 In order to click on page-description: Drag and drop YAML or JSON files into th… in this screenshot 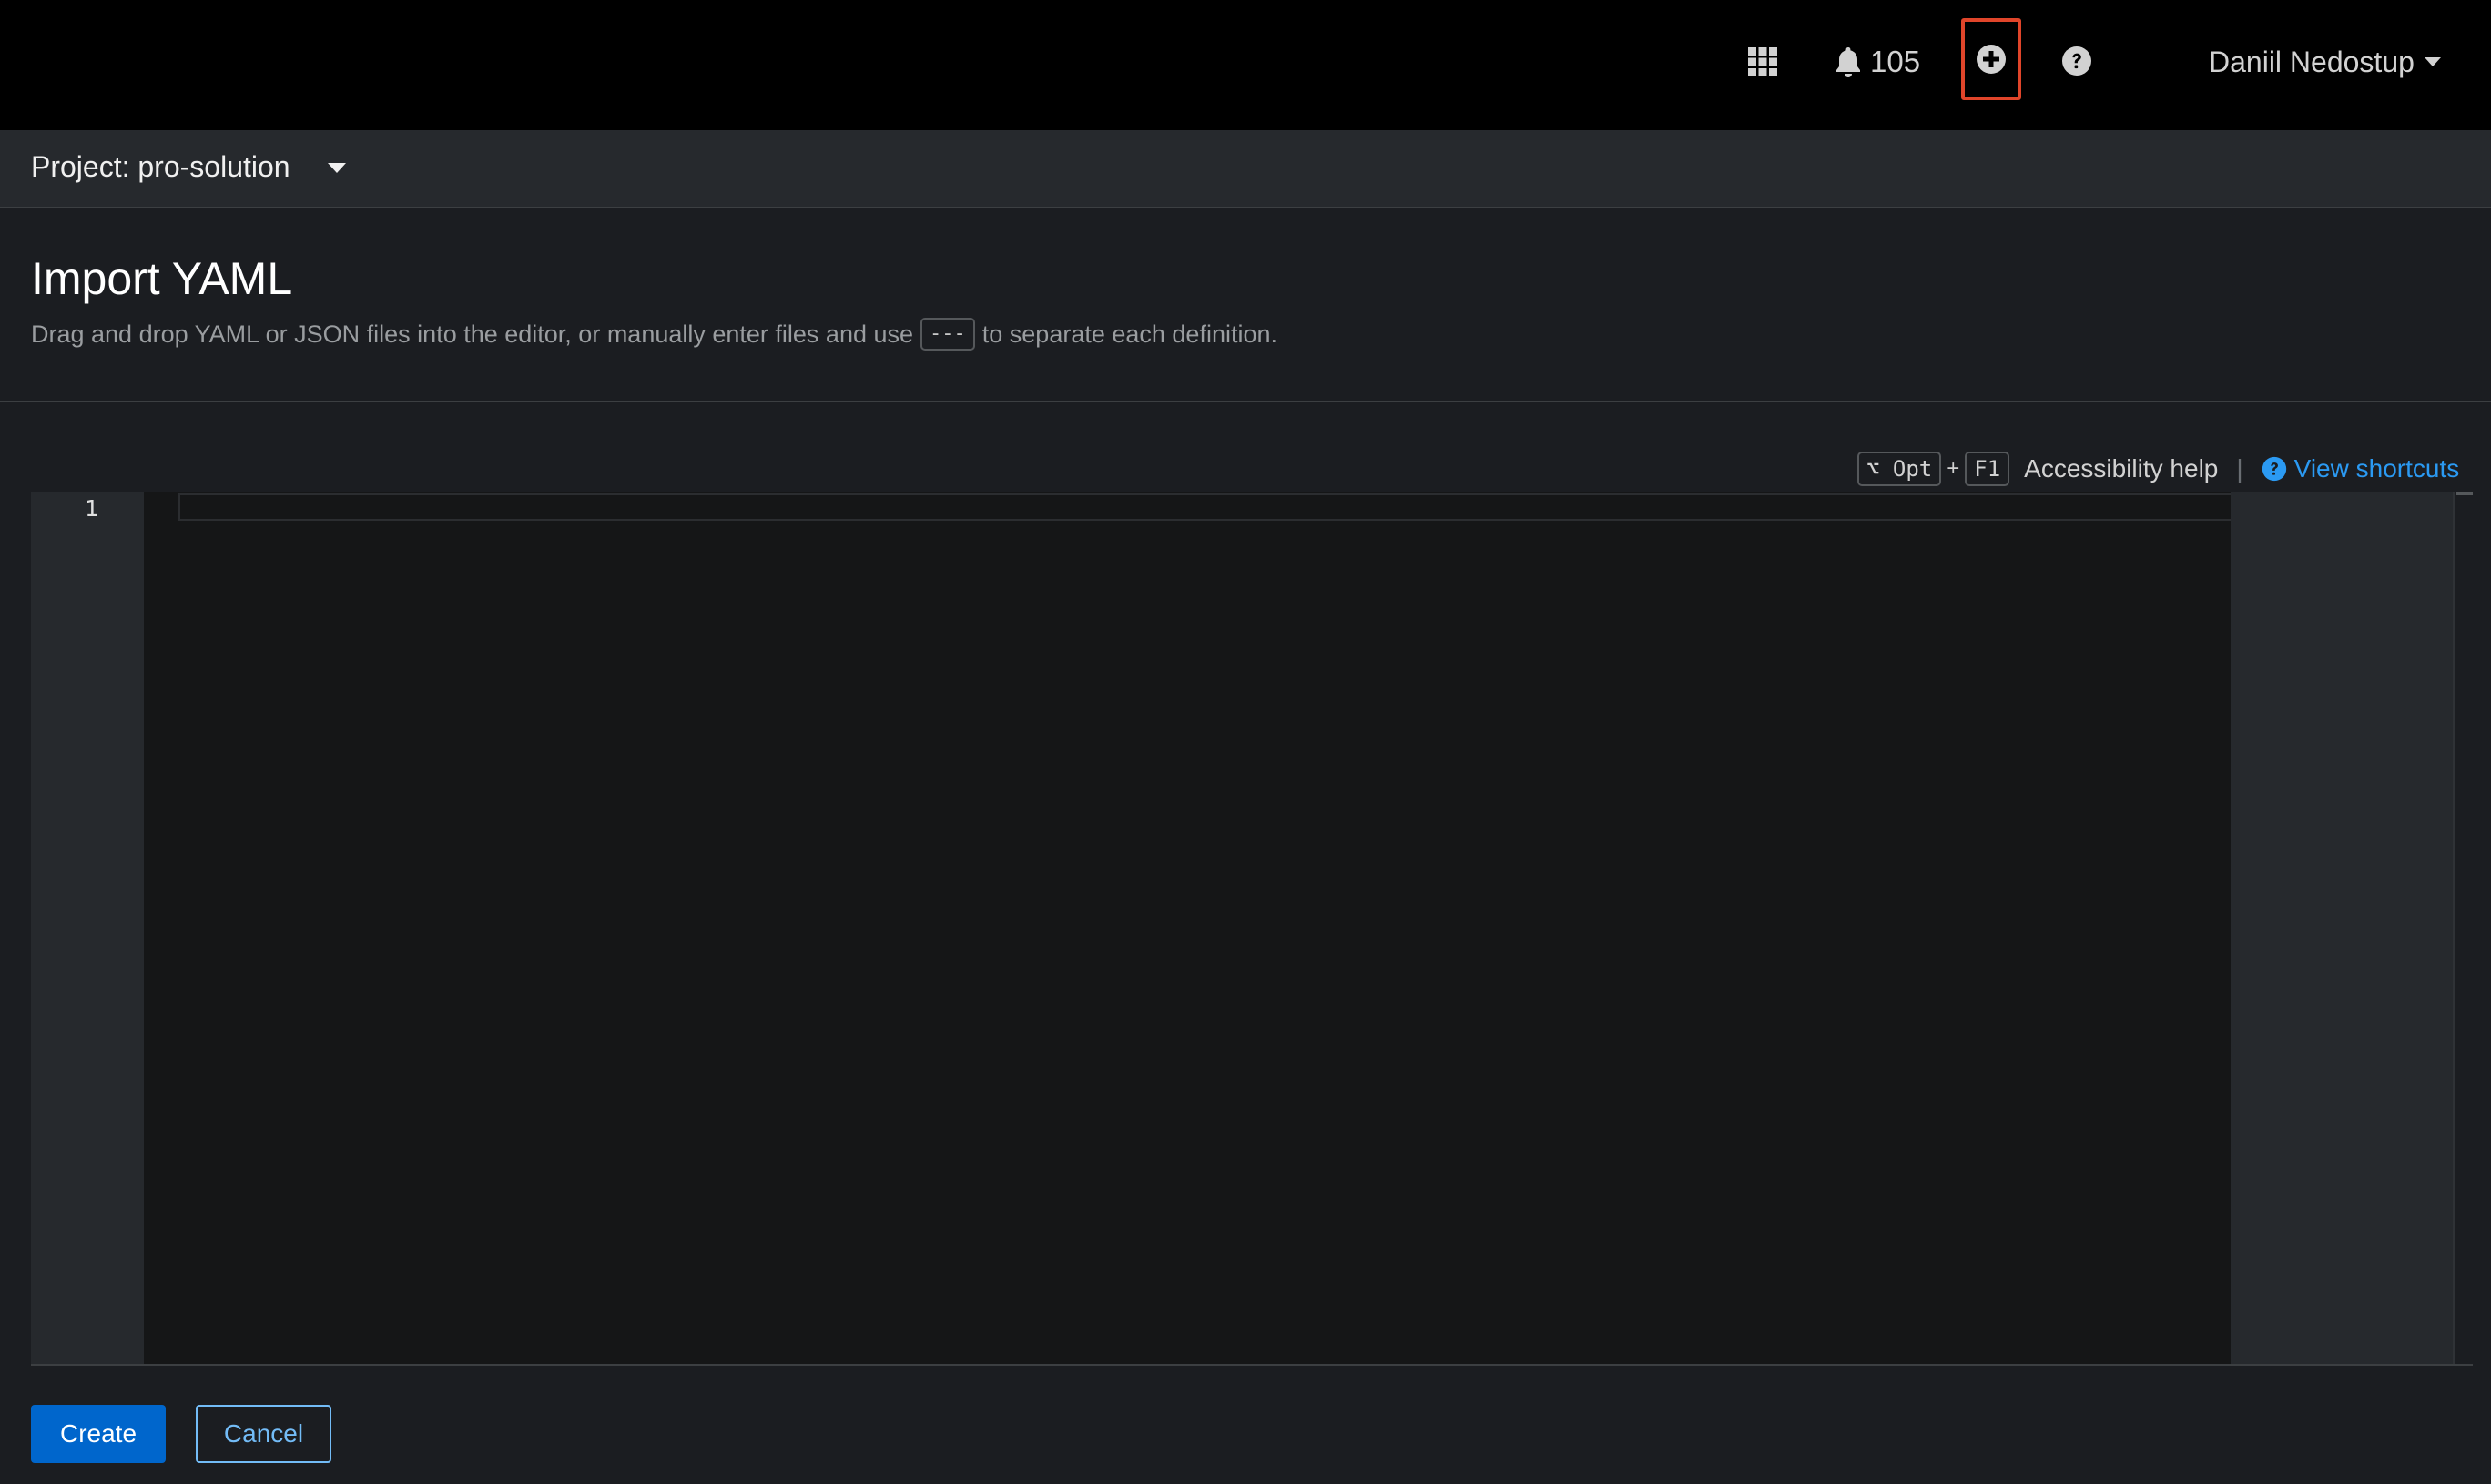, I will do `click(654, 334)`.